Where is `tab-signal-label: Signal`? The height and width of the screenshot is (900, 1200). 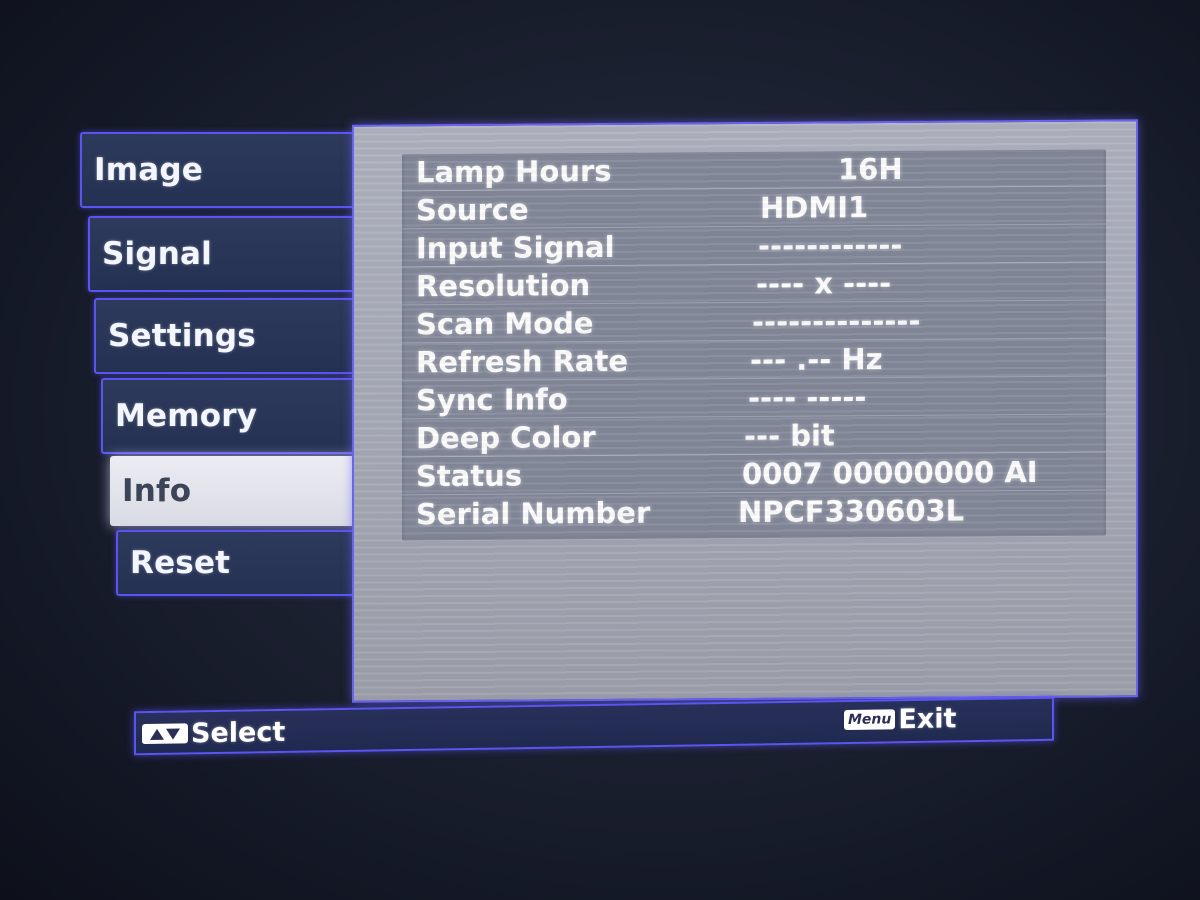 tab-signal-label: Signal is located at coordinates (157, 254).